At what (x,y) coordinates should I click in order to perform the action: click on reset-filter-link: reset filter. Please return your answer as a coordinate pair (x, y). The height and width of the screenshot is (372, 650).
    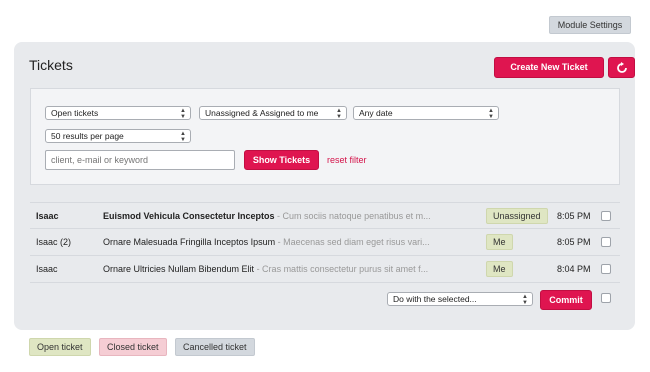
    Looking at the image, I should click on (347, 160).